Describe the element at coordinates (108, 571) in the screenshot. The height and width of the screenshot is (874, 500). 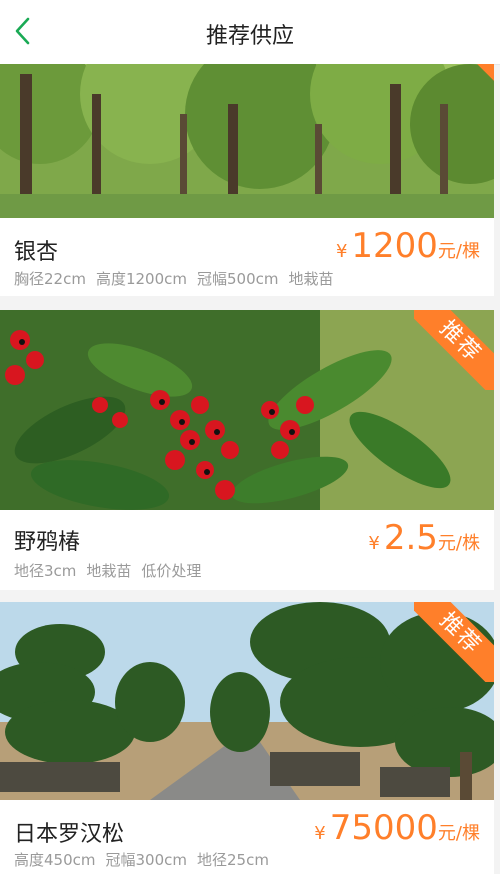
I see `product-specs: 地径3cm 地栽苗 低价处理` at that location.